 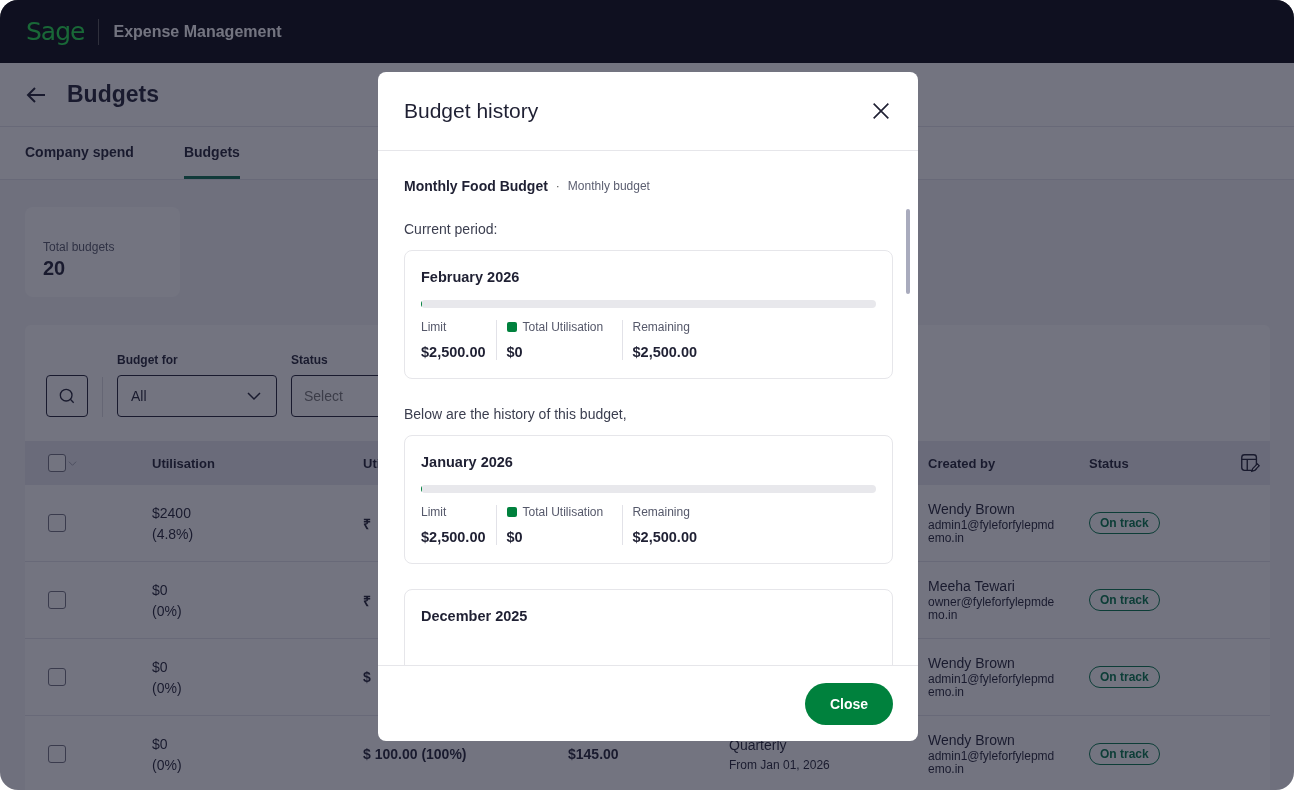 I want to click on section-label: Current period:, so click(x=451, y=229).